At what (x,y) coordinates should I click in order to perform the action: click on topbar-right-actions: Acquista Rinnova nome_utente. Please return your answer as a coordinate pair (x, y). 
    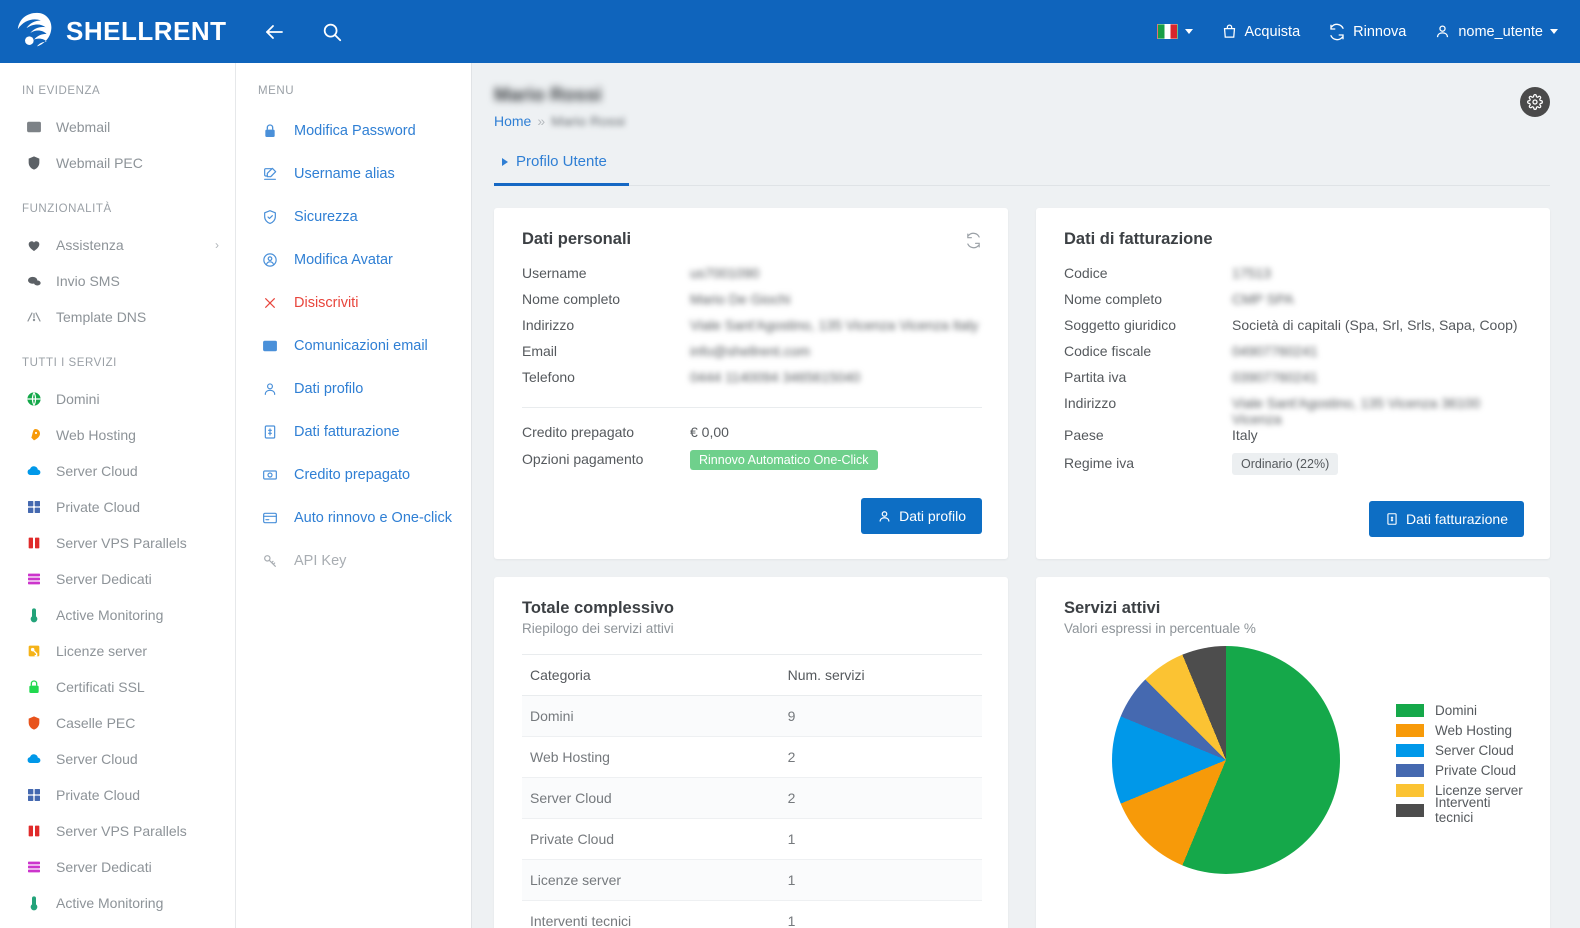
    Looking at the image, I should click on (1368, 32).